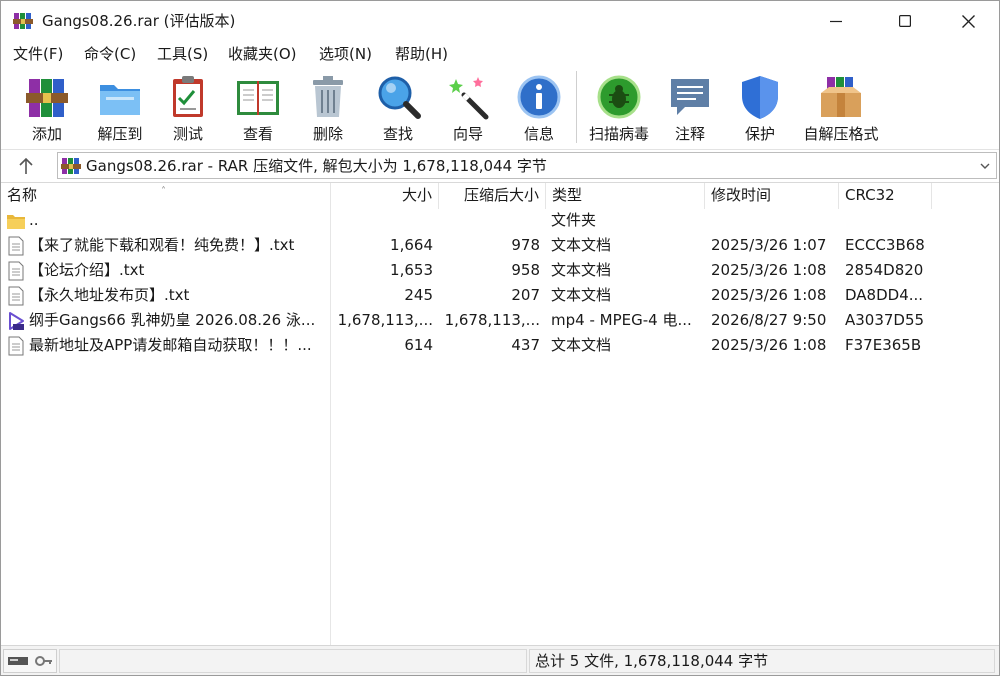 The image size is (1000, 676). Describe the element at coordinates (772, 196) in the screenshot. I see `column-modified: 修改时间` at that location.